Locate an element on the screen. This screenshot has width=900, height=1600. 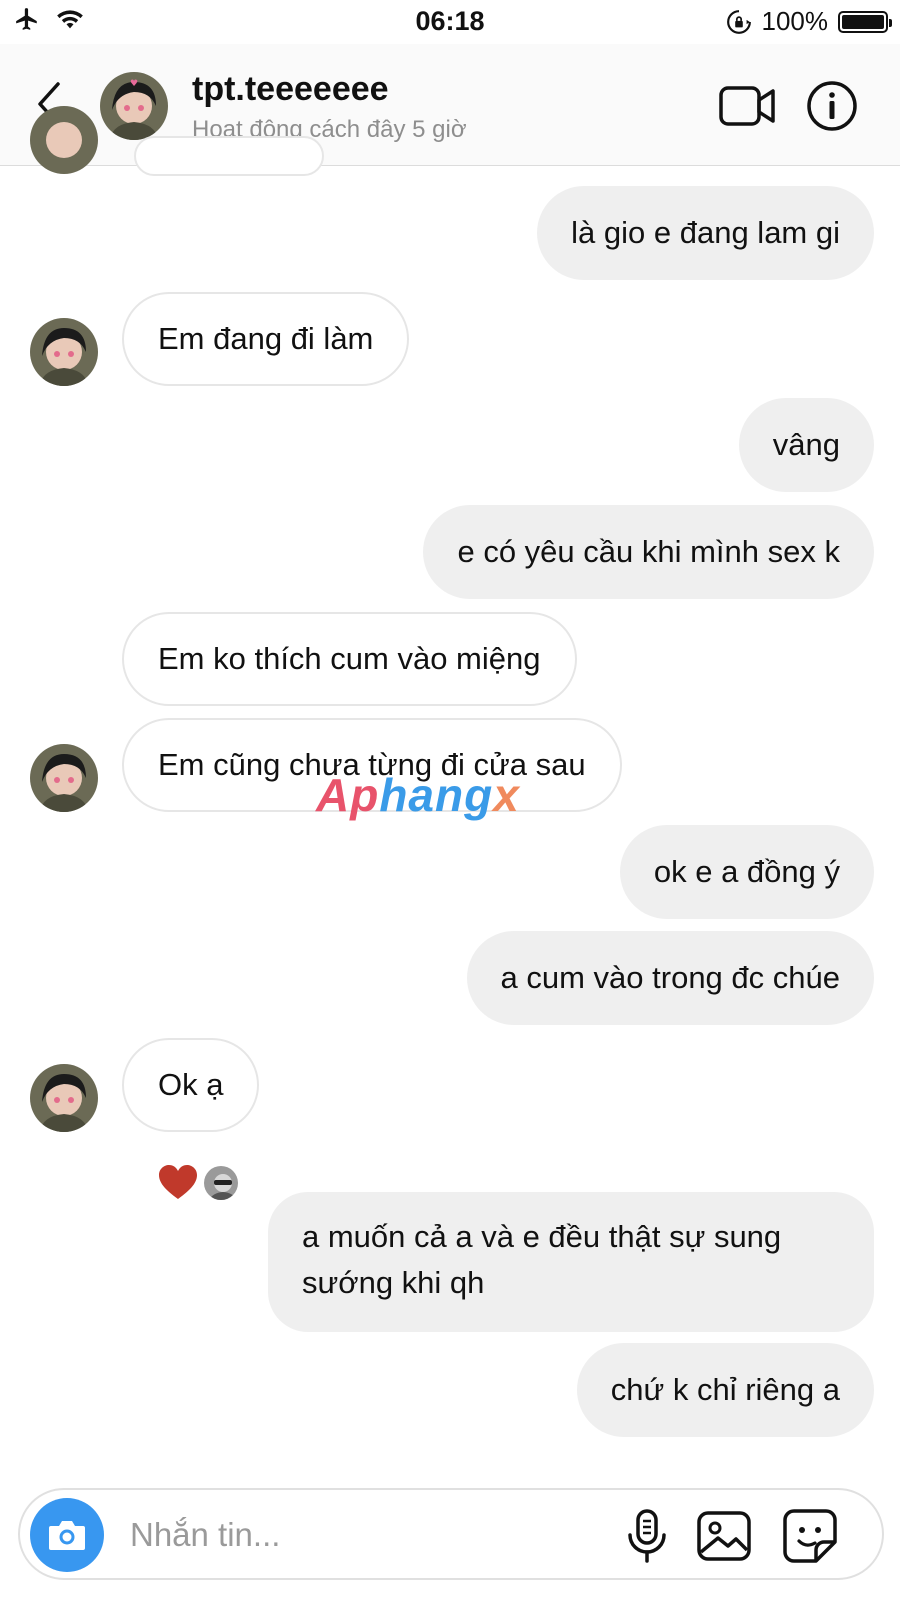
video-call-button is located at coordinates (747, 106).